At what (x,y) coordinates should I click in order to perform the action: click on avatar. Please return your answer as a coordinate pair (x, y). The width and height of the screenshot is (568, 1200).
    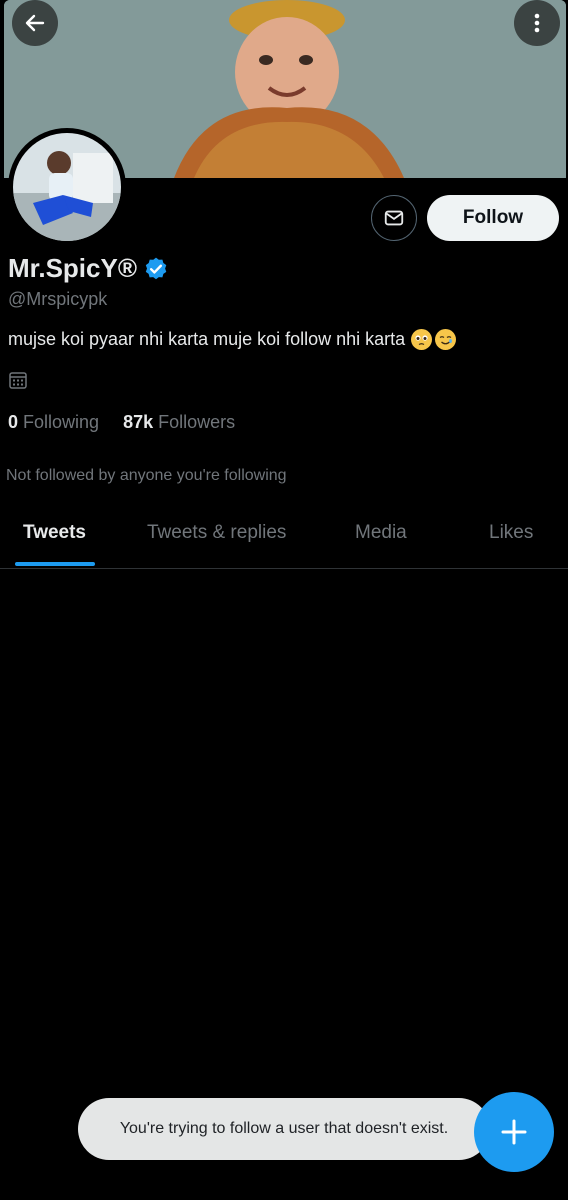
    Looking at the image, I should click on (67, 187).